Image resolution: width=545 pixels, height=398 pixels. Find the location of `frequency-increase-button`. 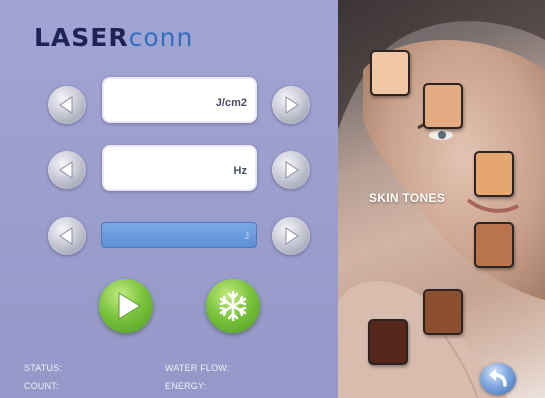

frequency-increase-button is located at coordinates (291, 170).